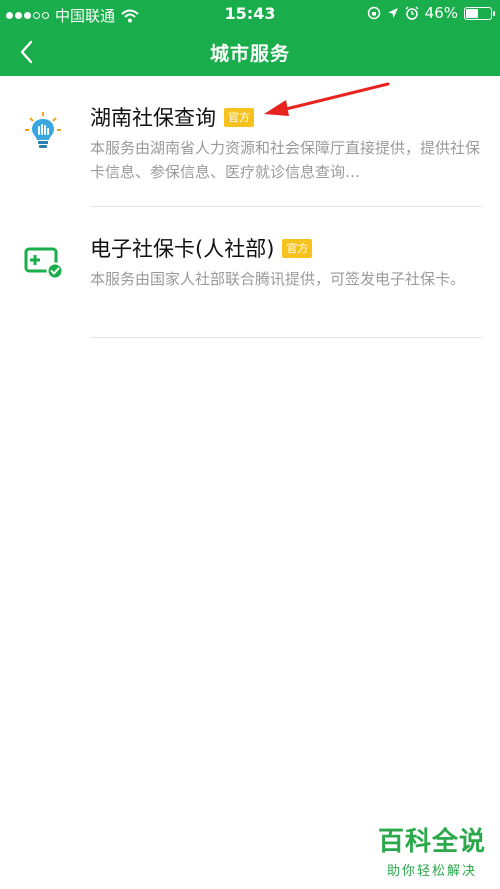 This screenshot has width=500, height=889. I want to click on lock-rotation-icon, so click(373, 13).